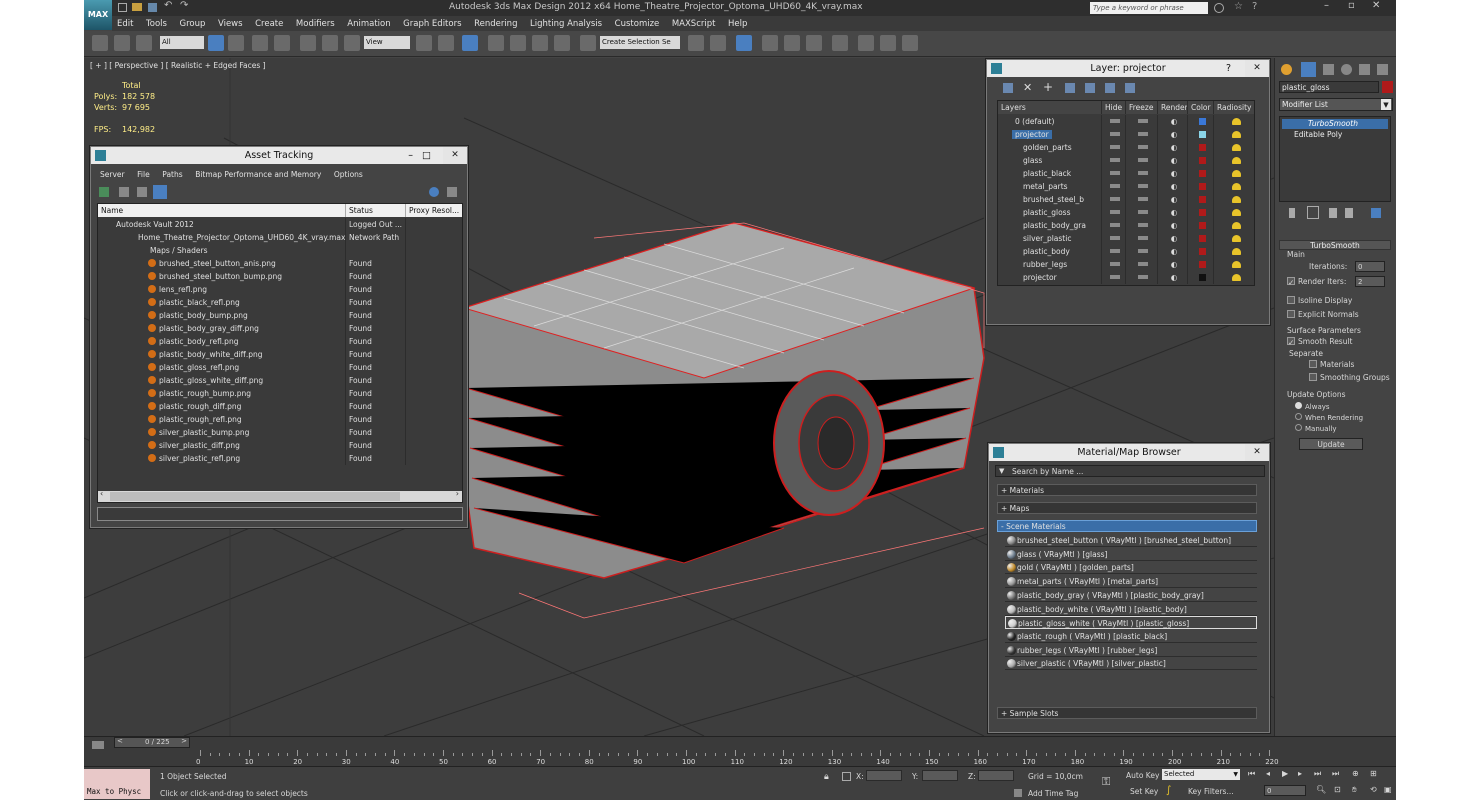 This screenshot has height=800, width=1480. Describe the element at coordinates (348, 174) in the screenshot. I see `menu-options: Options` at that location.